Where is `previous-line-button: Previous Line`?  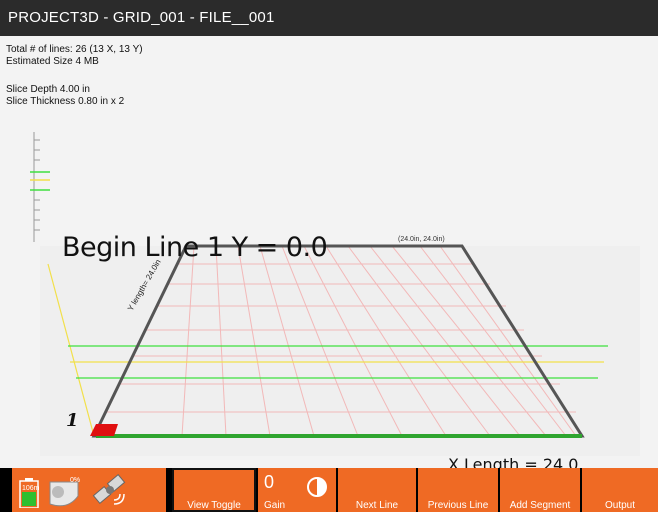
previous-line-button: Previous Line is located at coordinates (458, 490).